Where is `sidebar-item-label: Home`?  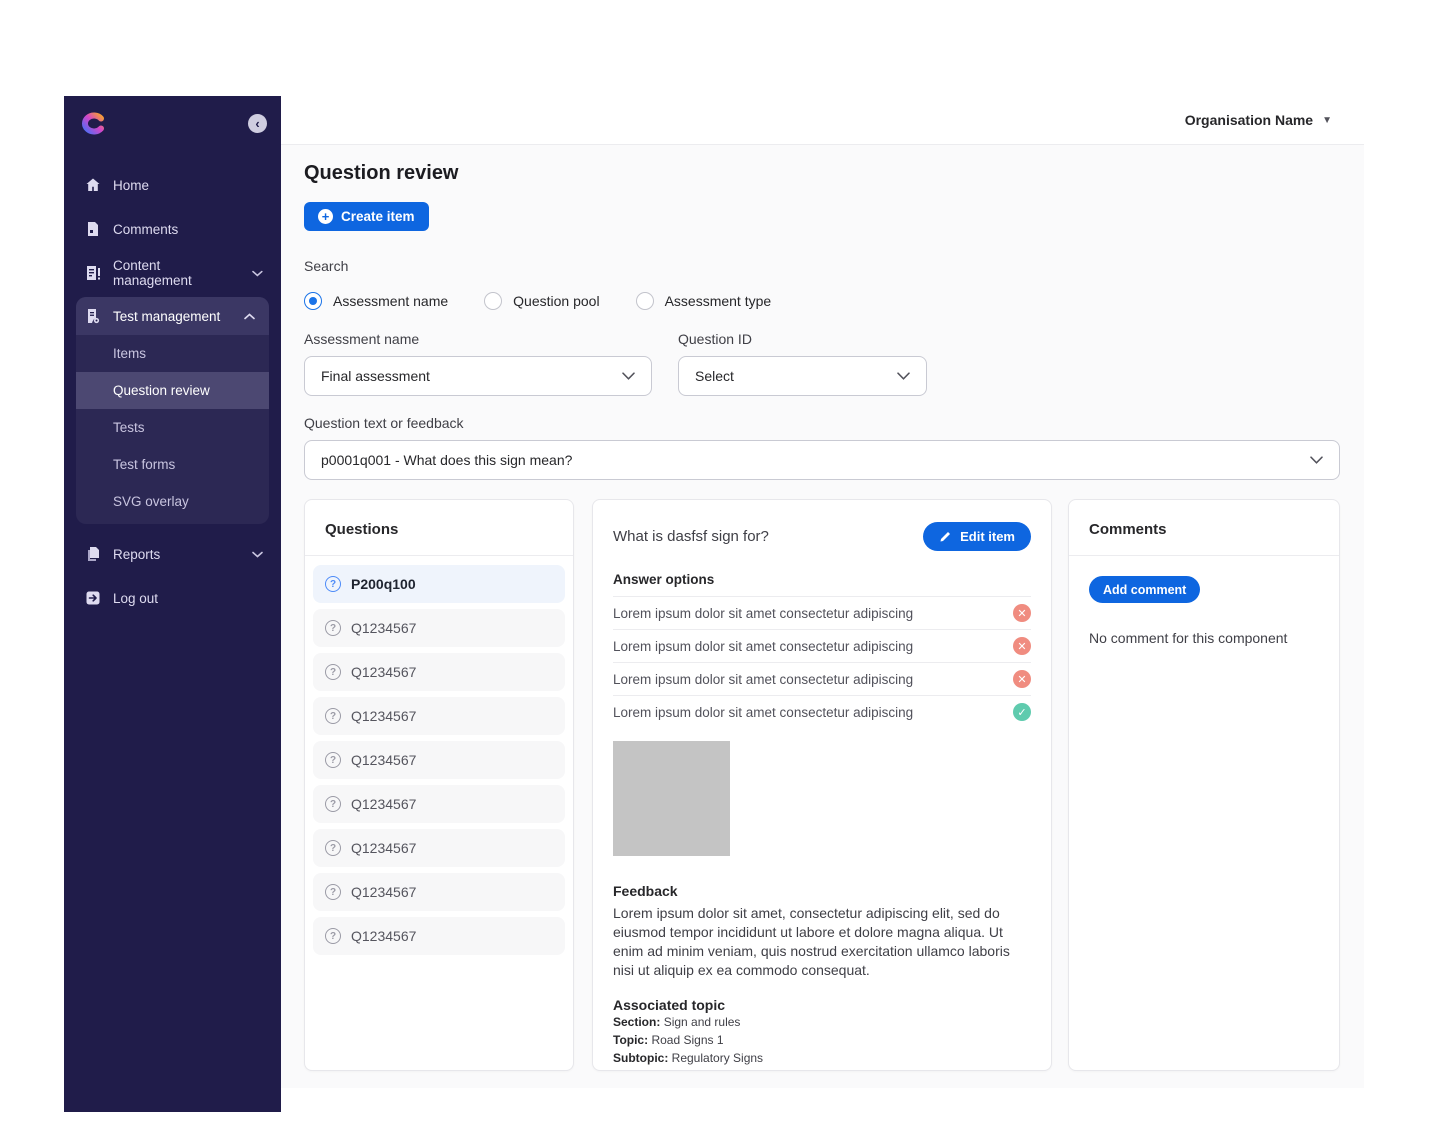 sidebar-item-label: Home is located at coordinates (131, 185).